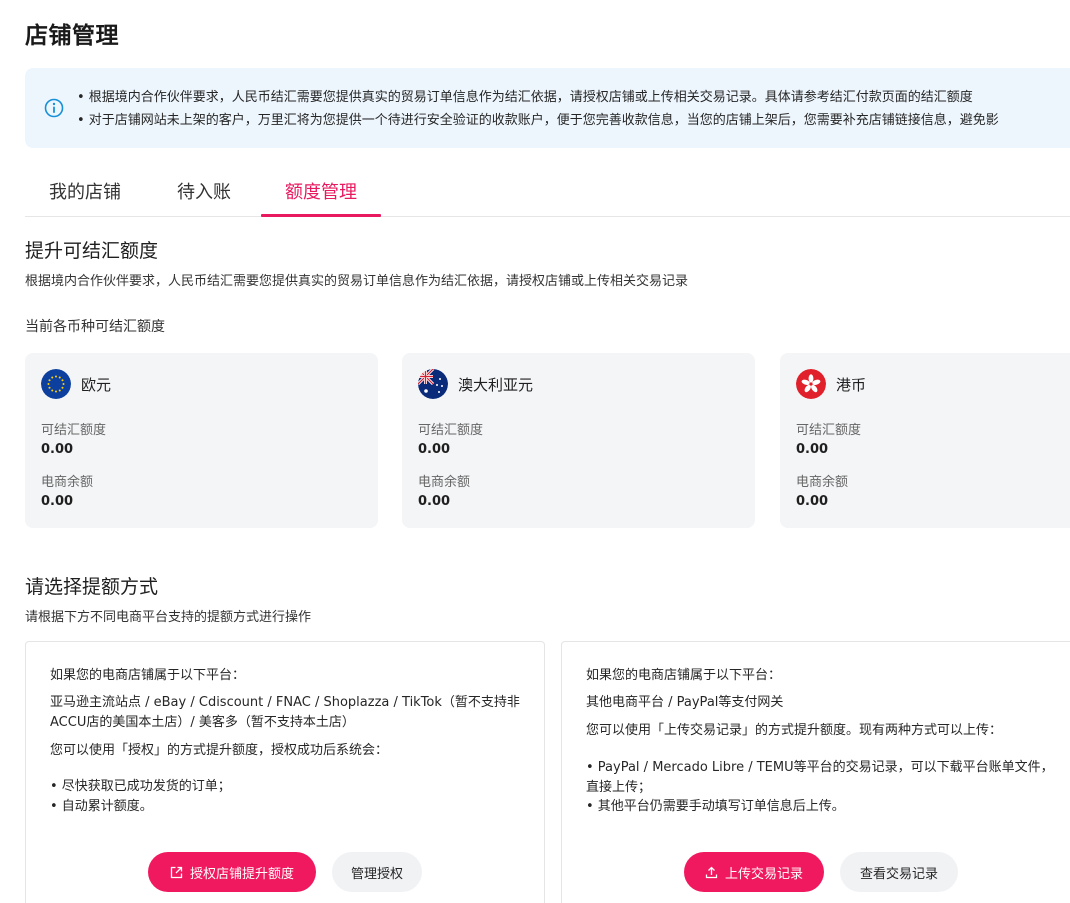 Image resolution: width=1070 pixels, height=903 pixels. I want to click on authorize-shop-button: 授权店铺提升额度, so click(232, 872).